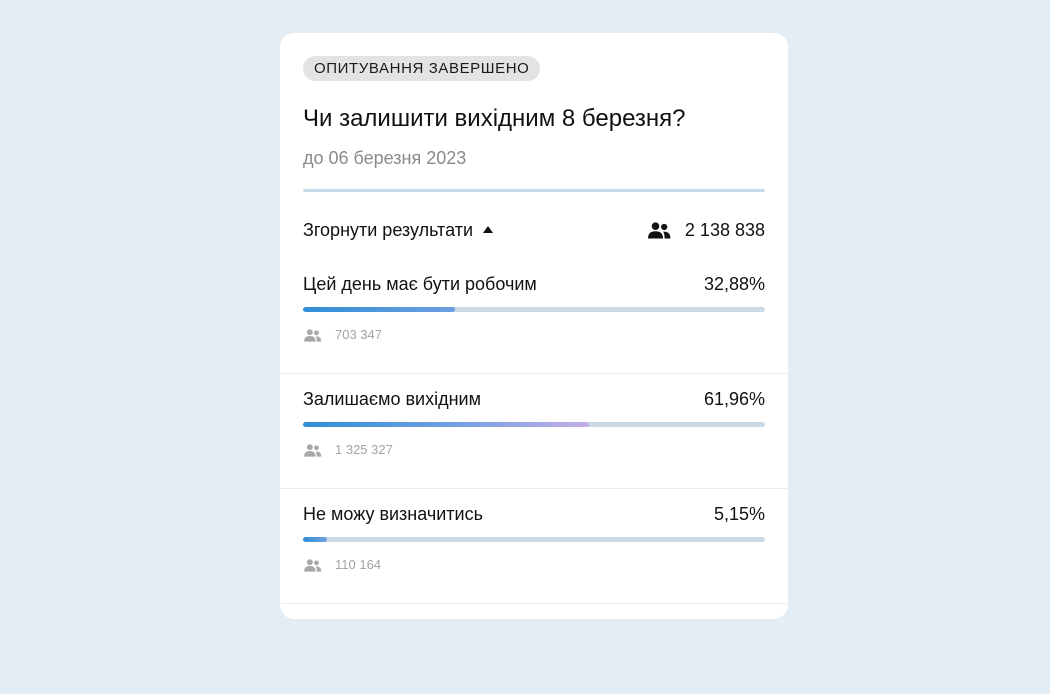 The image size is (1050, 694). I want to click on option-percent: 61,96%, so click(734, 399).